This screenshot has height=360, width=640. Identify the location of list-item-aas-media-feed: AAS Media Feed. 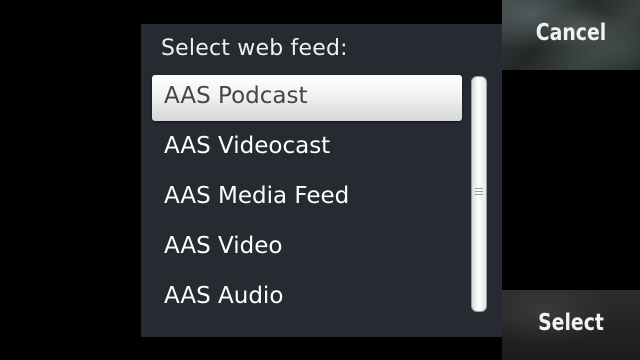
(307, 198).